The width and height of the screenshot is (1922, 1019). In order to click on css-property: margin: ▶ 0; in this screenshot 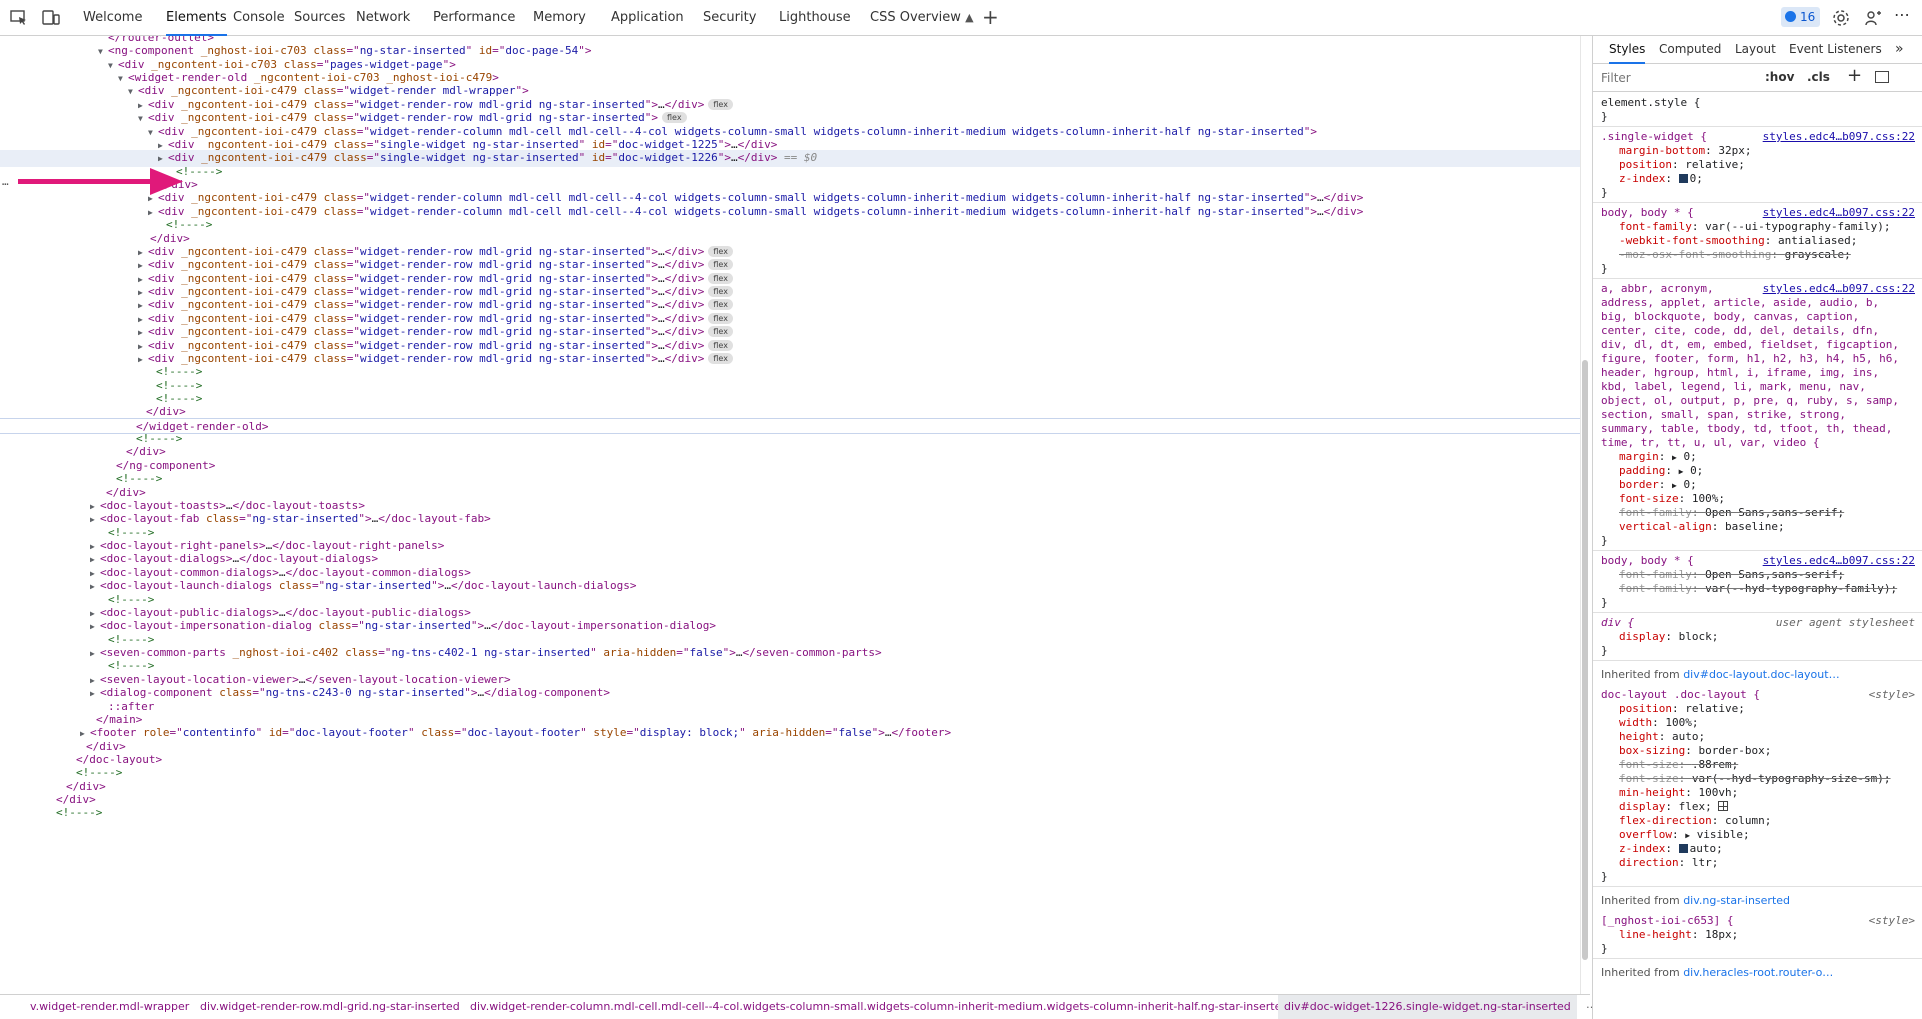, I will do `click(1769, 457)`.